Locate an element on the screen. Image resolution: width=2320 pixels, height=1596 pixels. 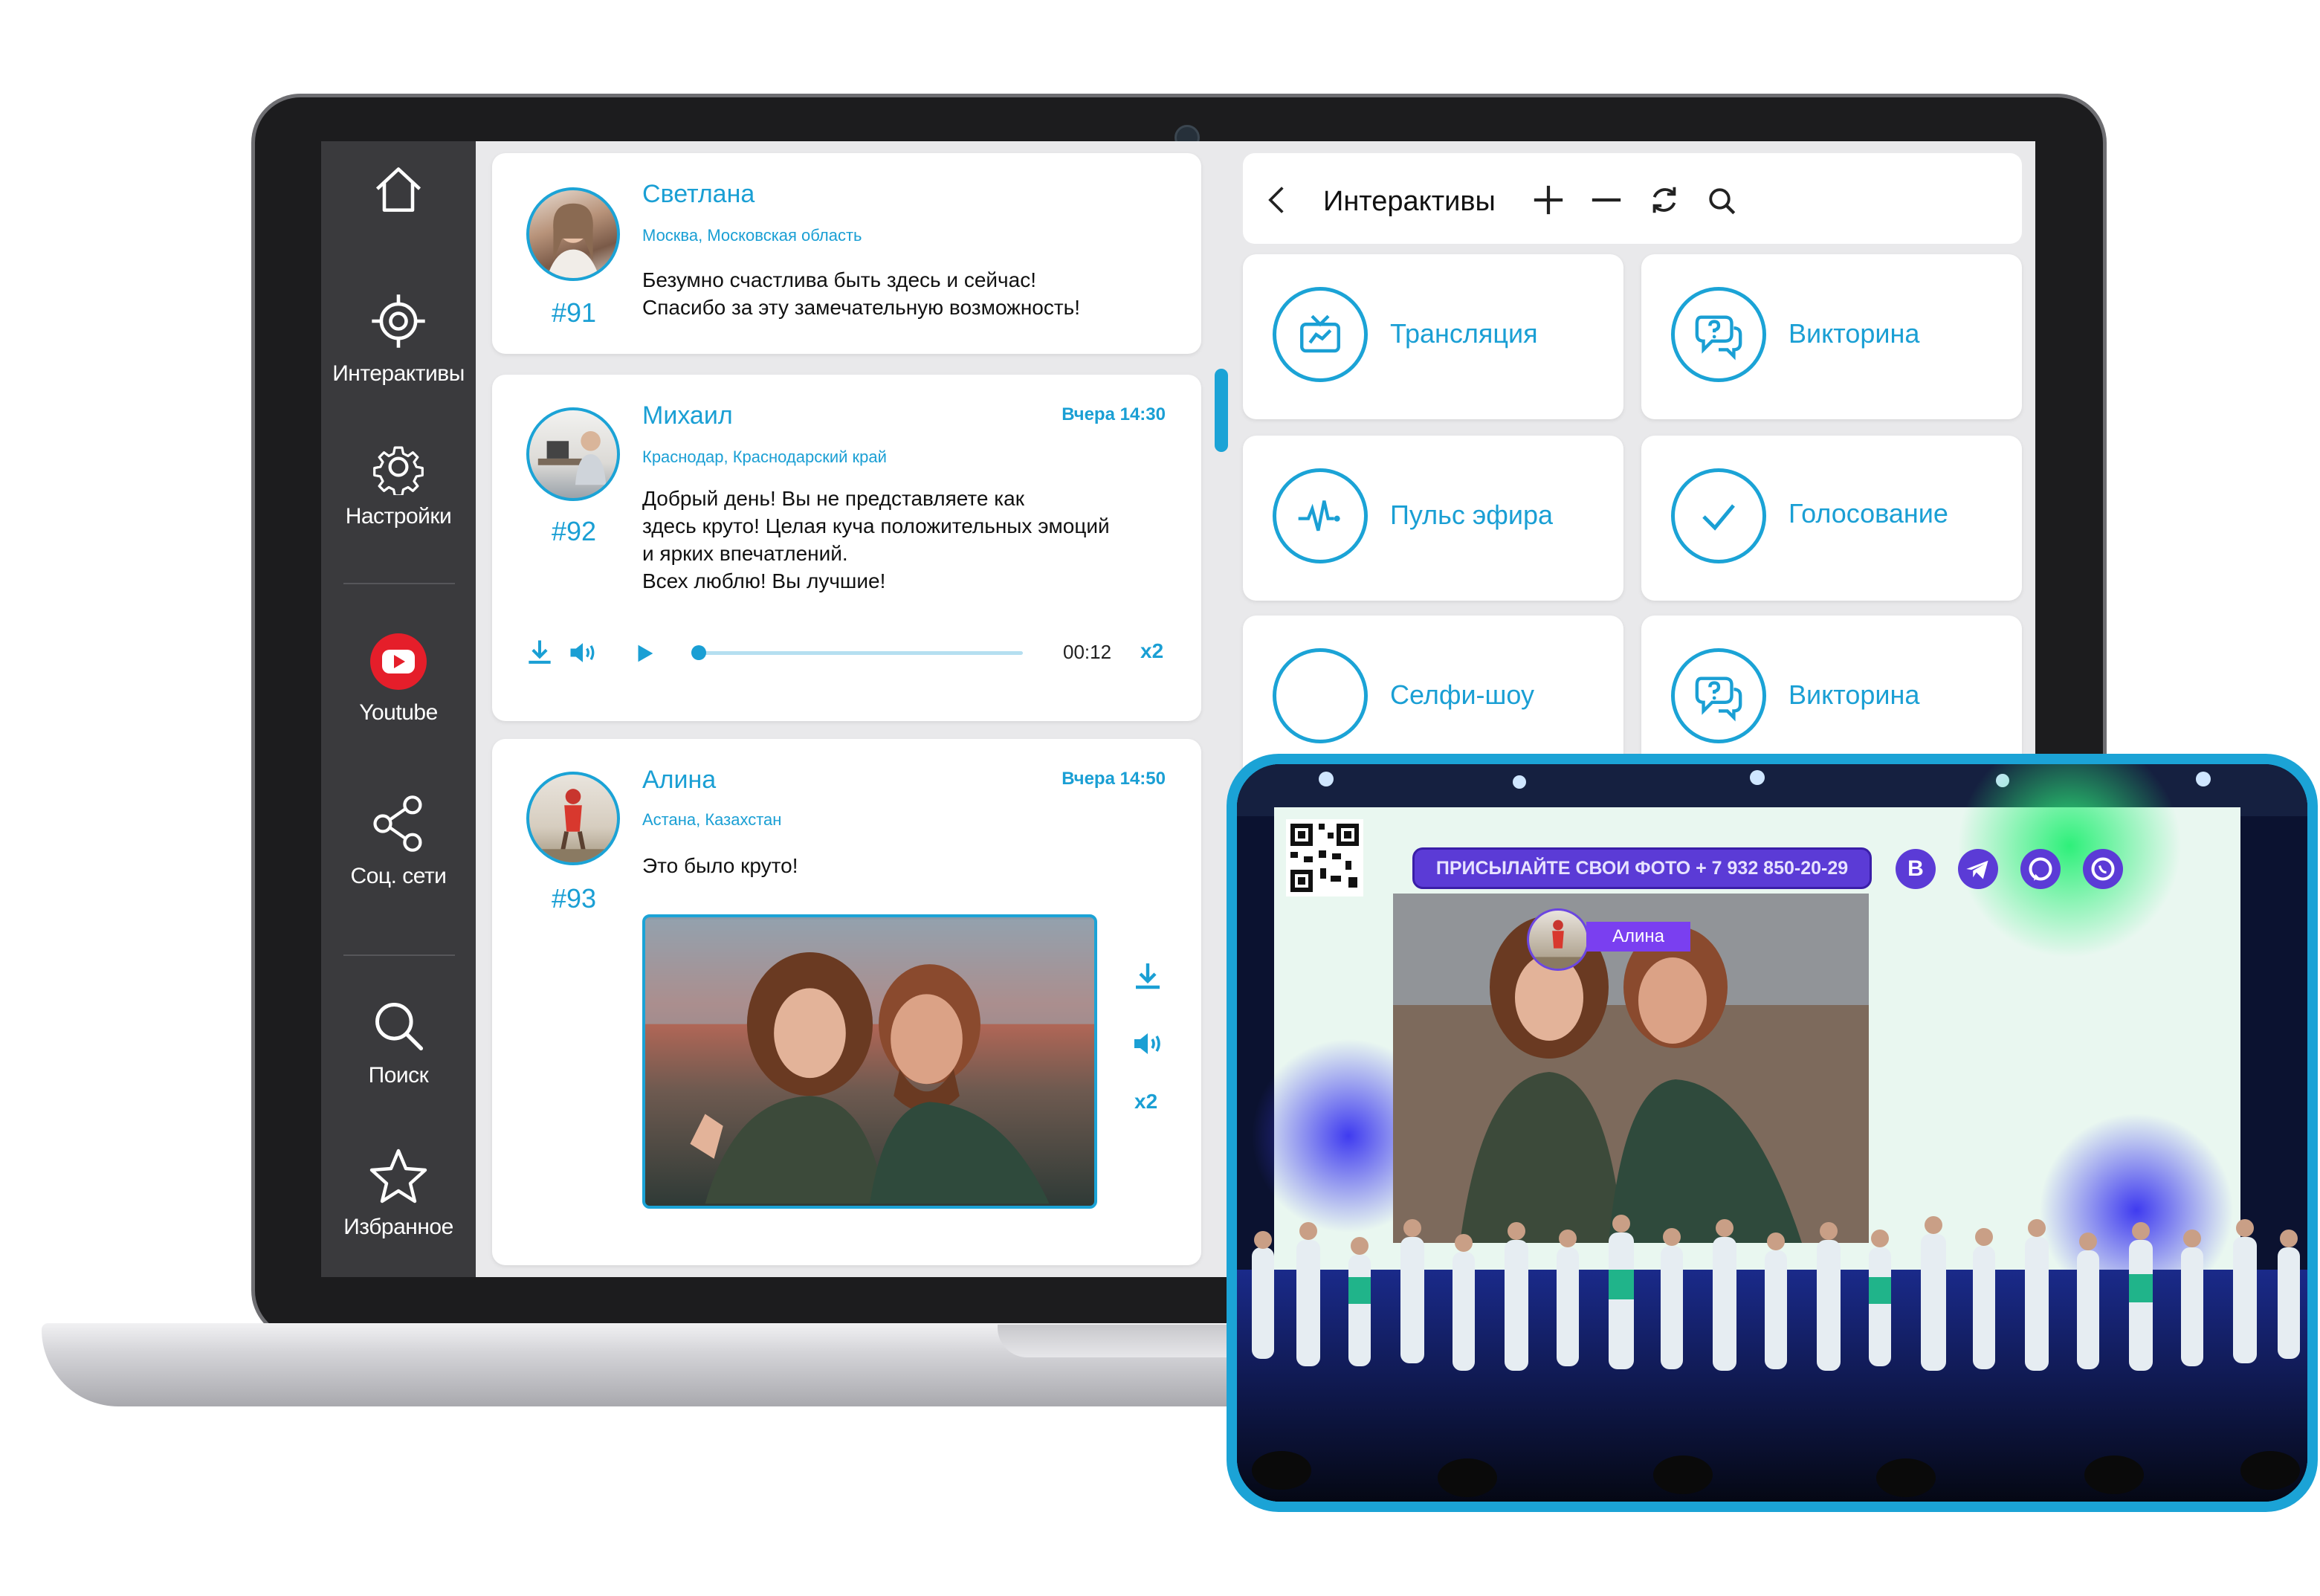
photo-banner: ПРИСЫЛАЙТЕ СВОИ ФОТО + 7 932 850-20-29 is located at coordinates (1642, 868).